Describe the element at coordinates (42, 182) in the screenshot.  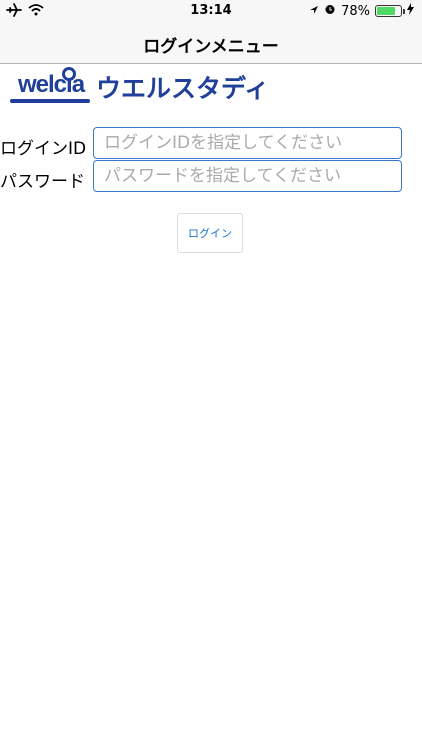
I see `password-label: パスワード` at that location.